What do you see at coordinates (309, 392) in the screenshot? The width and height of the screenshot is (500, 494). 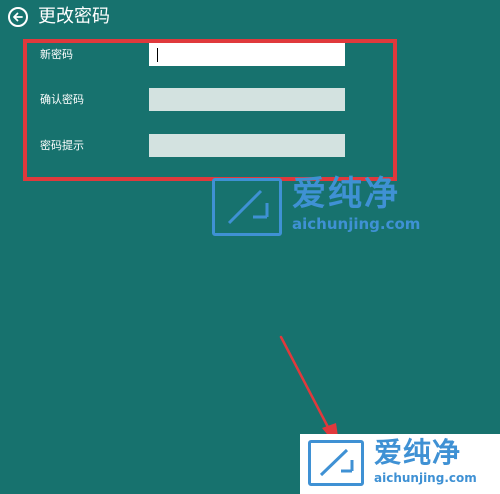 I see `annotation-arrow` at bounding box center [309, 392].